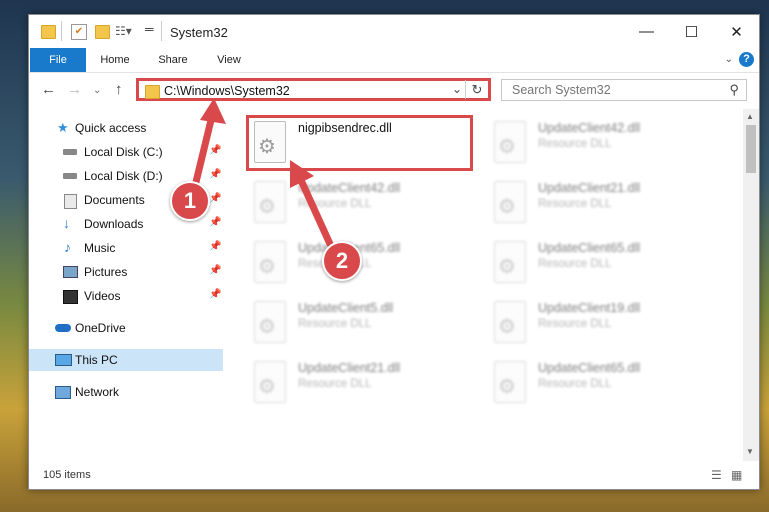  Describe the element at coordinates (123, 33) in the screenshot. I see `customize-quick-access-icon: ☷▾` at that location.